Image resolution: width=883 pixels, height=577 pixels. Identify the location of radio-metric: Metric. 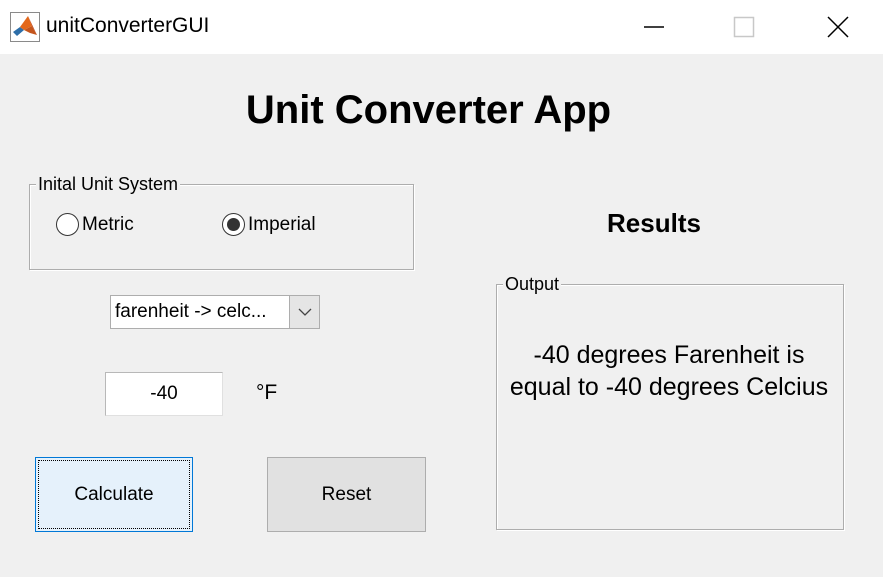
(95, 224).